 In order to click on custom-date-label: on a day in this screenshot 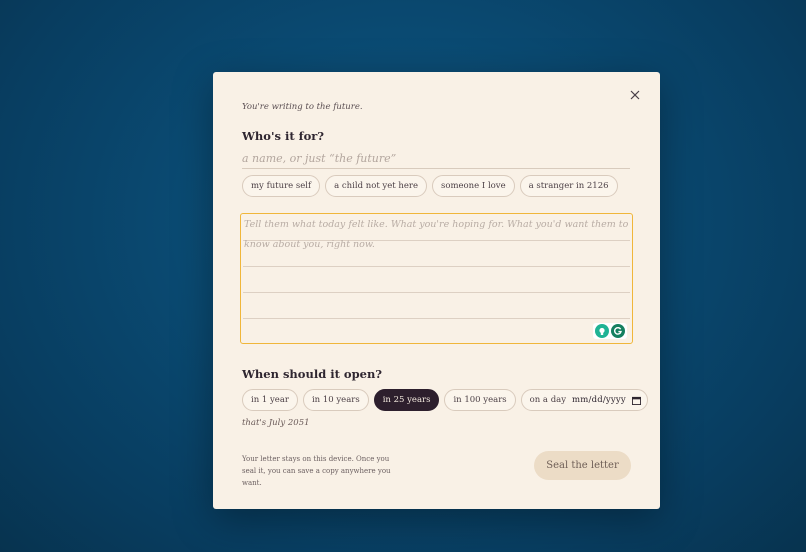, I will do `click(547, 400)`.